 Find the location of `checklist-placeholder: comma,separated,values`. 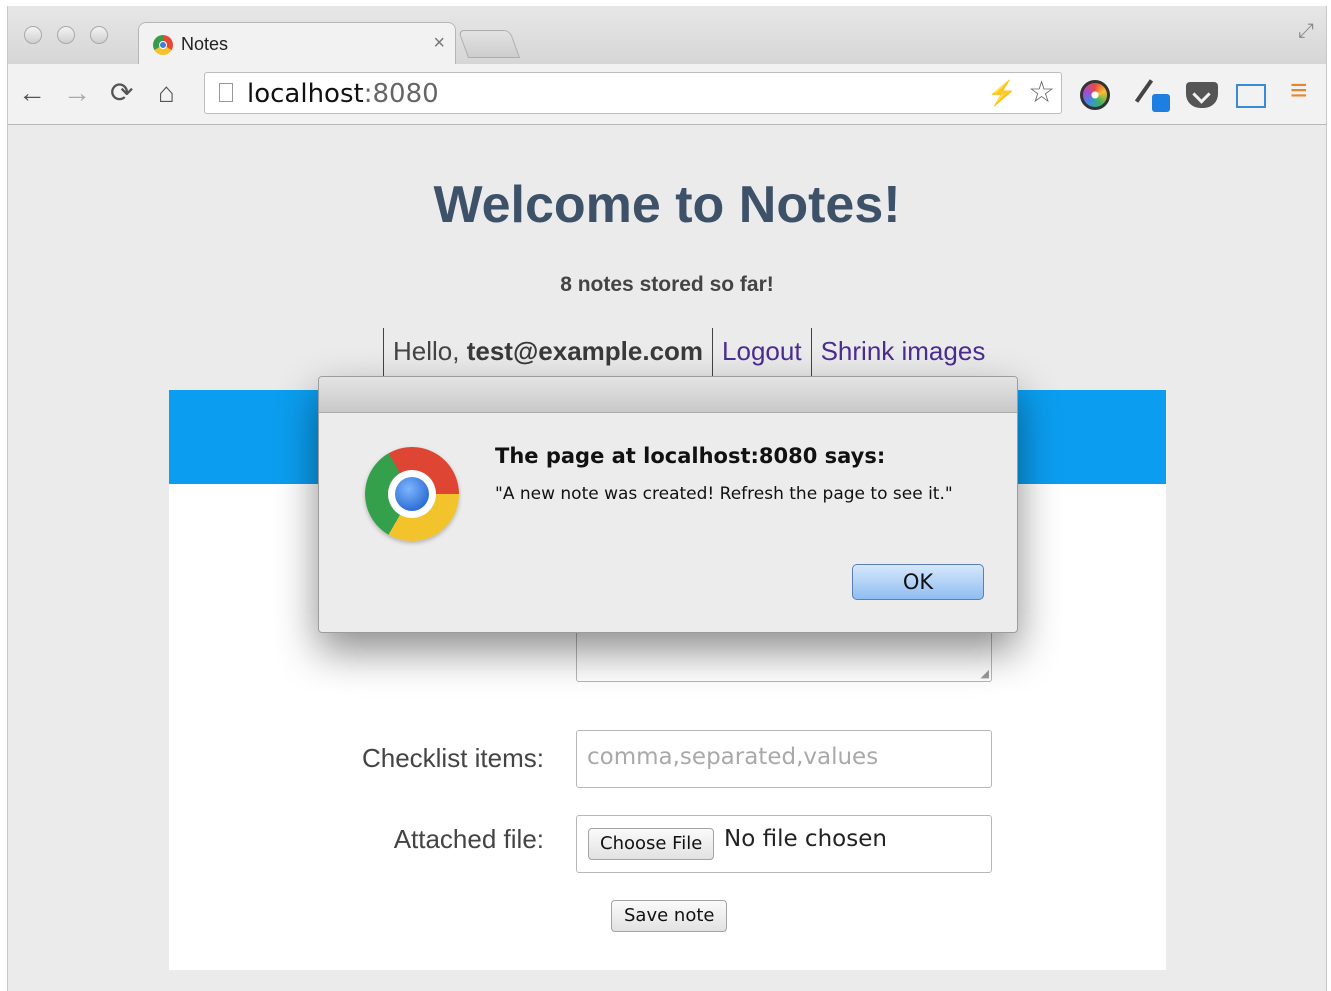

checklist-placeholder: comma,separated,values is located at coordinates (733, 757).